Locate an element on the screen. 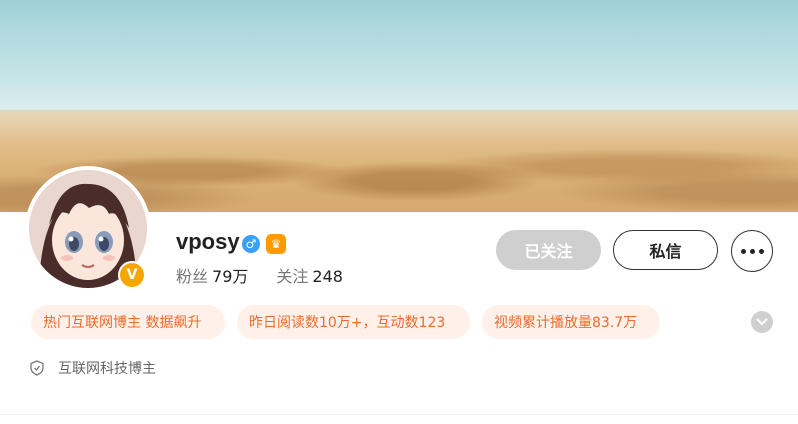  username: vposy is located at coordinates (208, 241).